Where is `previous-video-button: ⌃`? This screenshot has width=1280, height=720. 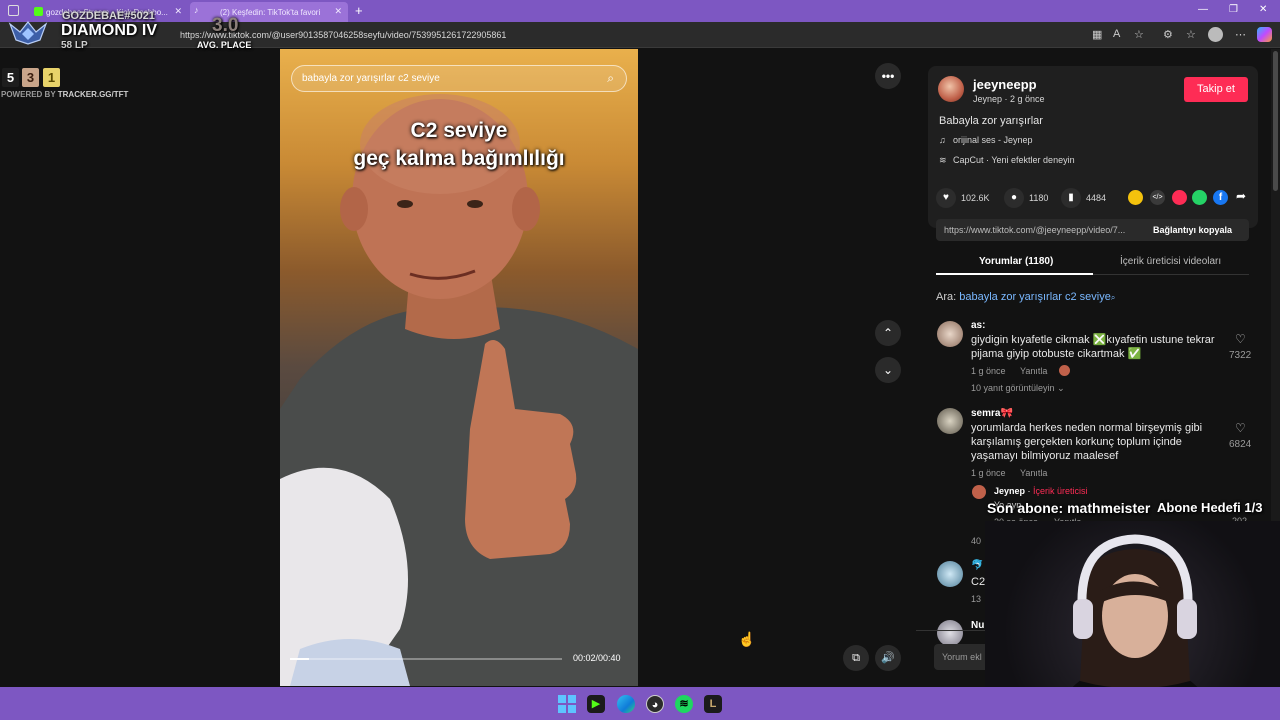 previous-video-button: ⌃ is located at coordinates (888, 333).